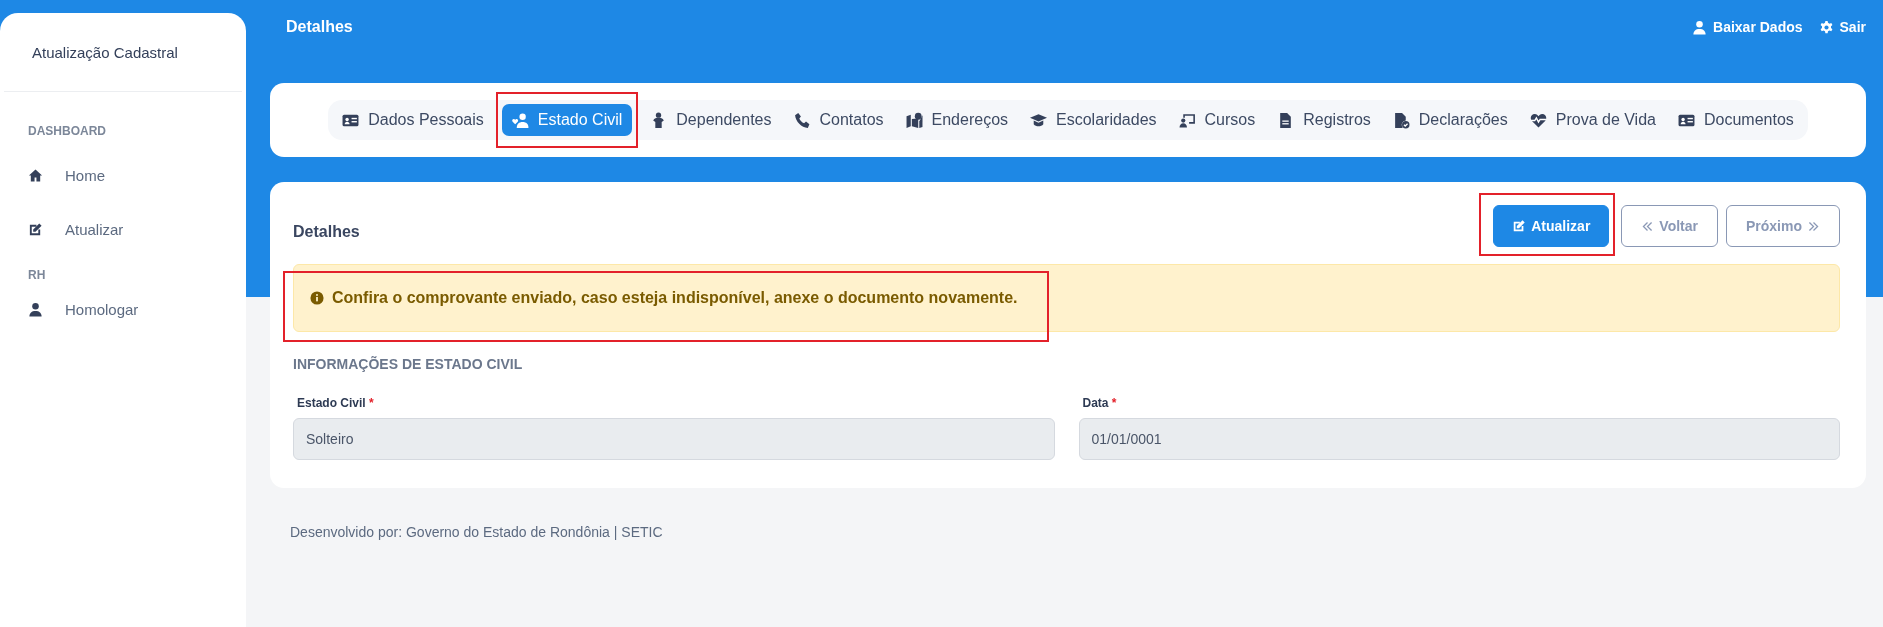  What do you see at coordinates (1093, 120) in the screenshot?
I see `tab: Escolaridades` at bounding box center [1093, 120].